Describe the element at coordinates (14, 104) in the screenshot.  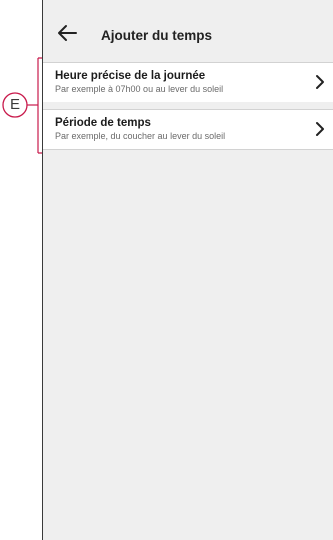
I see `callout-label: E` at that location.